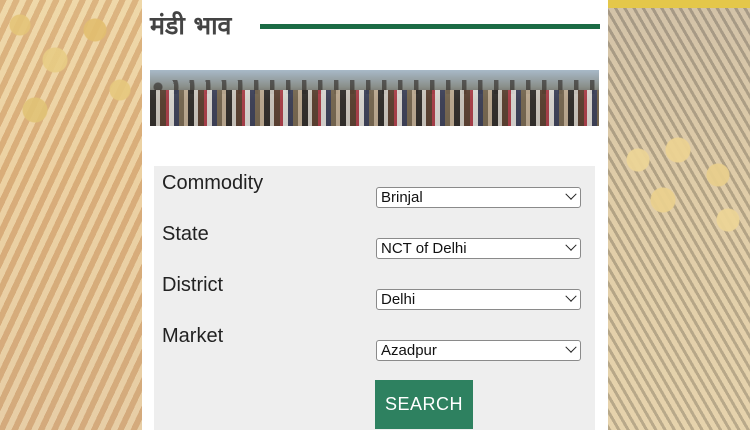  Describe the element at coordinates (374, 294) in the screenshot. I see `district-row: District Delhi` at that location.